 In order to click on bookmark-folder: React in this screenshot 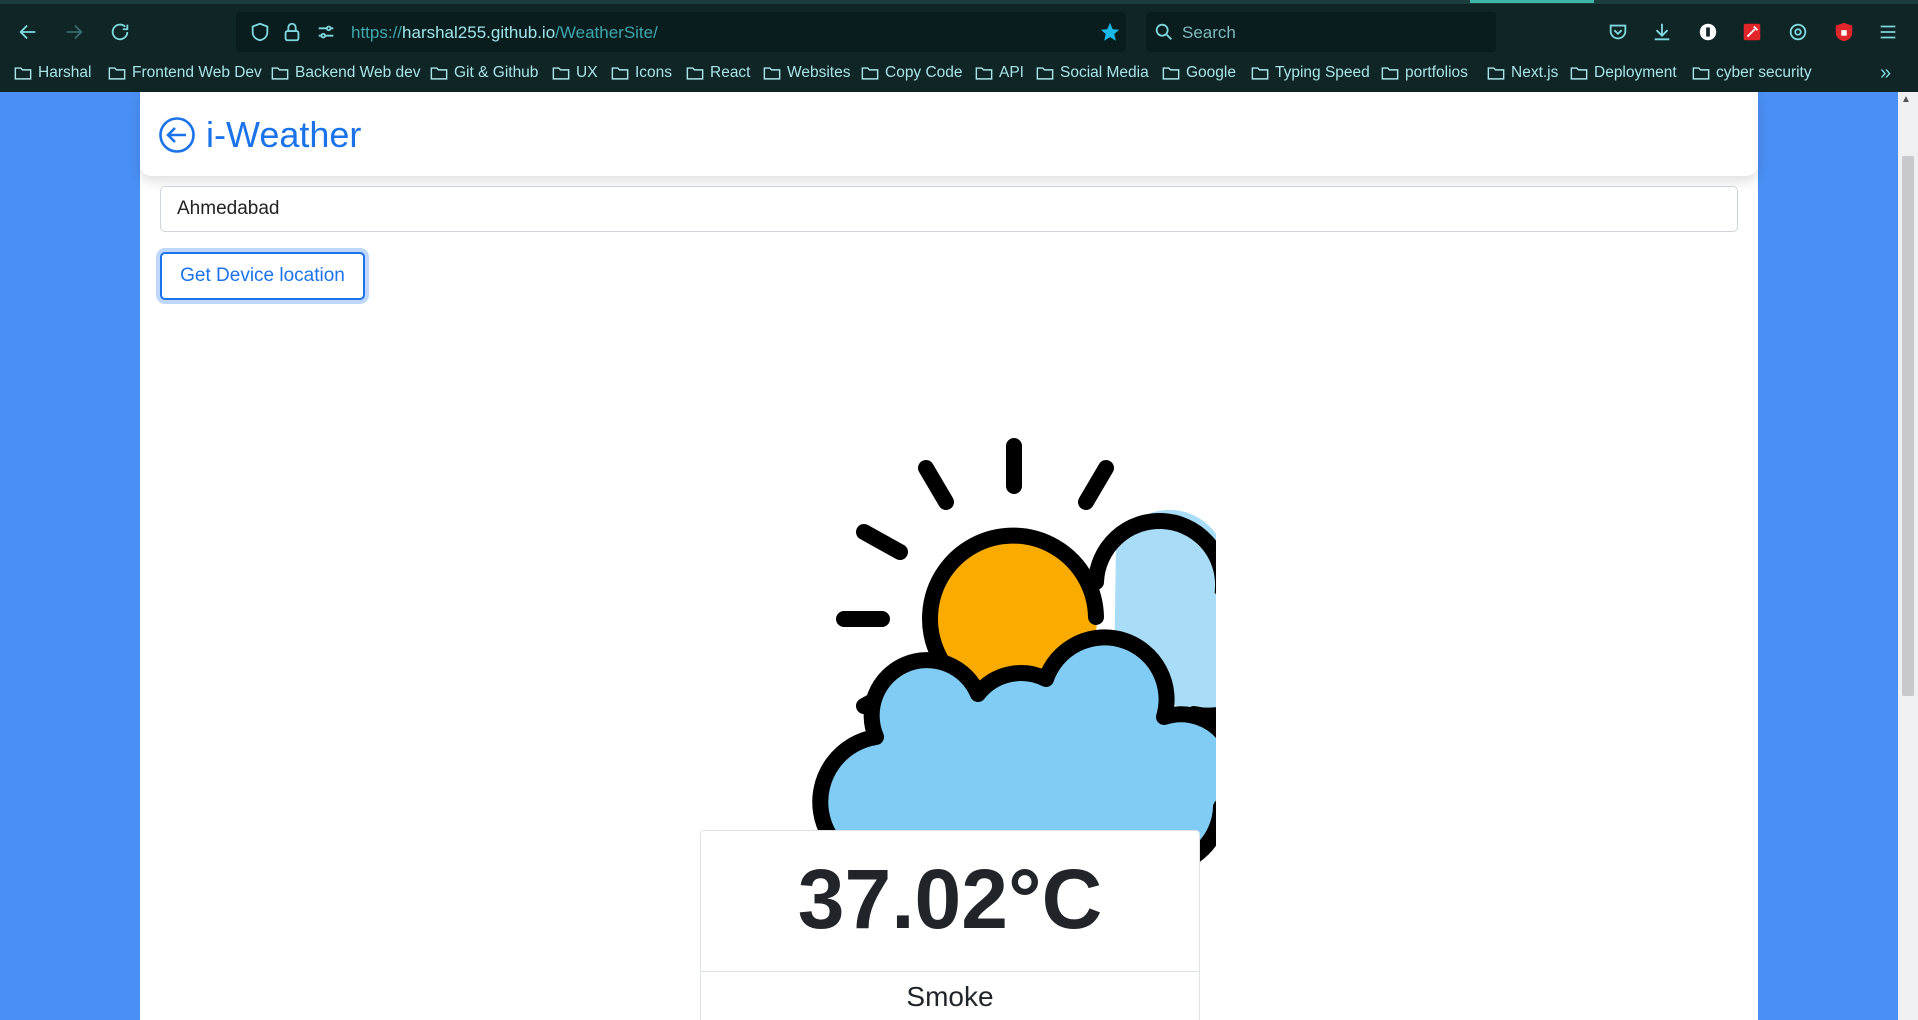, I will do `click(718, 73)`.